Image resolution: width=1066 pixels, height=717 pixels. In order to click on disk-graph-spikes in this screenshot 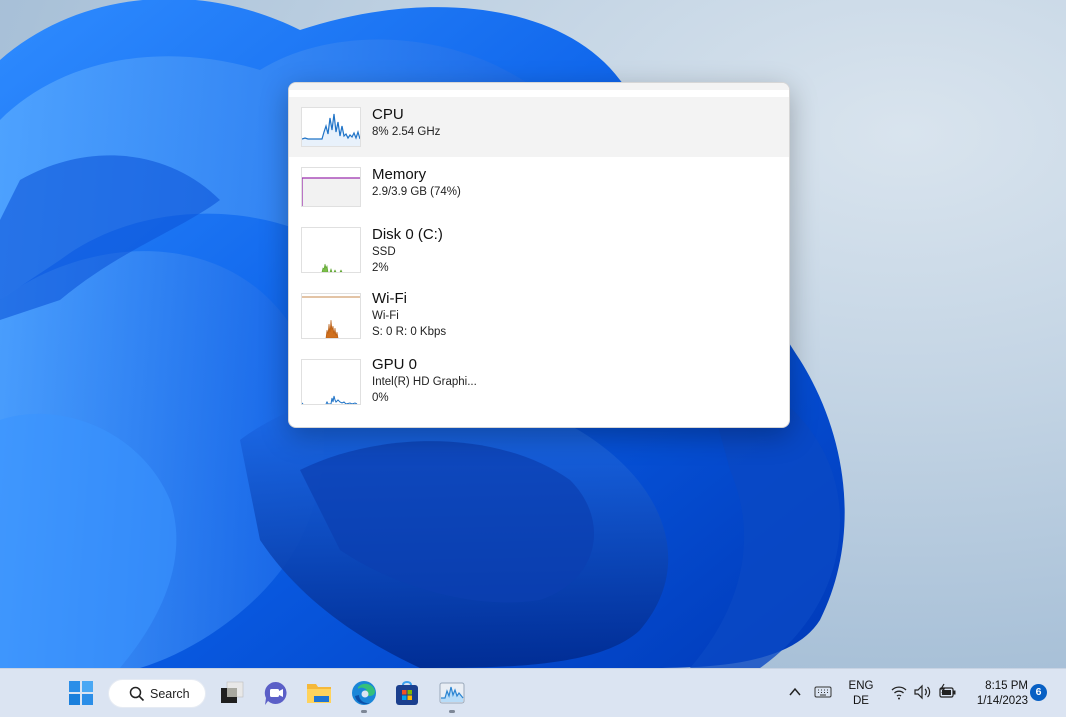, I will do `click(332, 267)`.